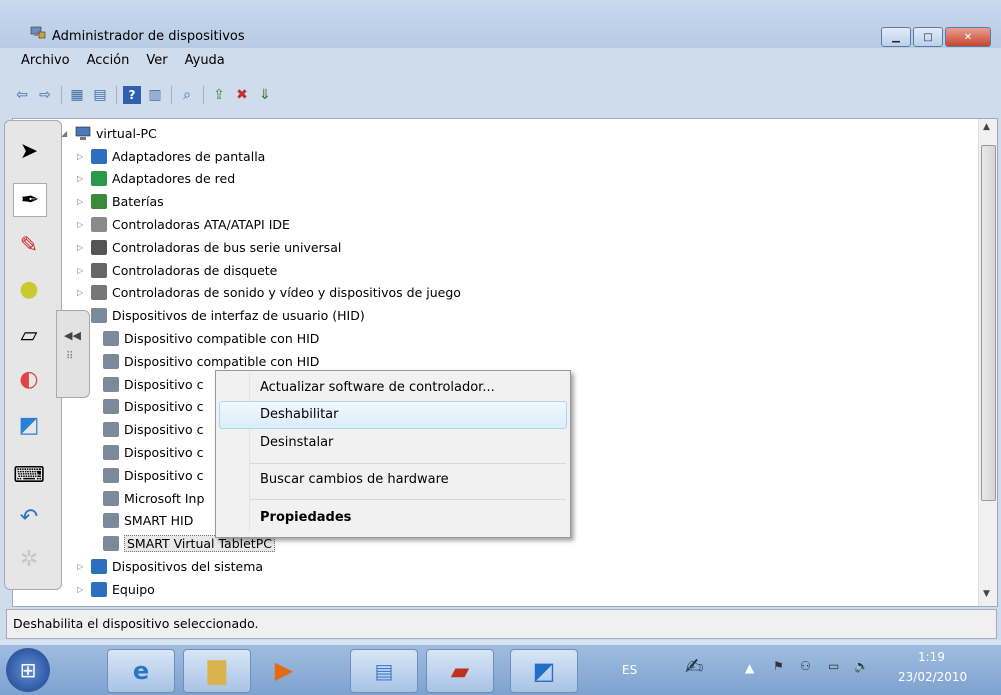 Image resolution: width=1001 pixels, height=695 pixels. What do you see at coordinates (29, 151) in the screenshot?
I see `select-arrow-icon: ➤` at bounding box center [29, 151].